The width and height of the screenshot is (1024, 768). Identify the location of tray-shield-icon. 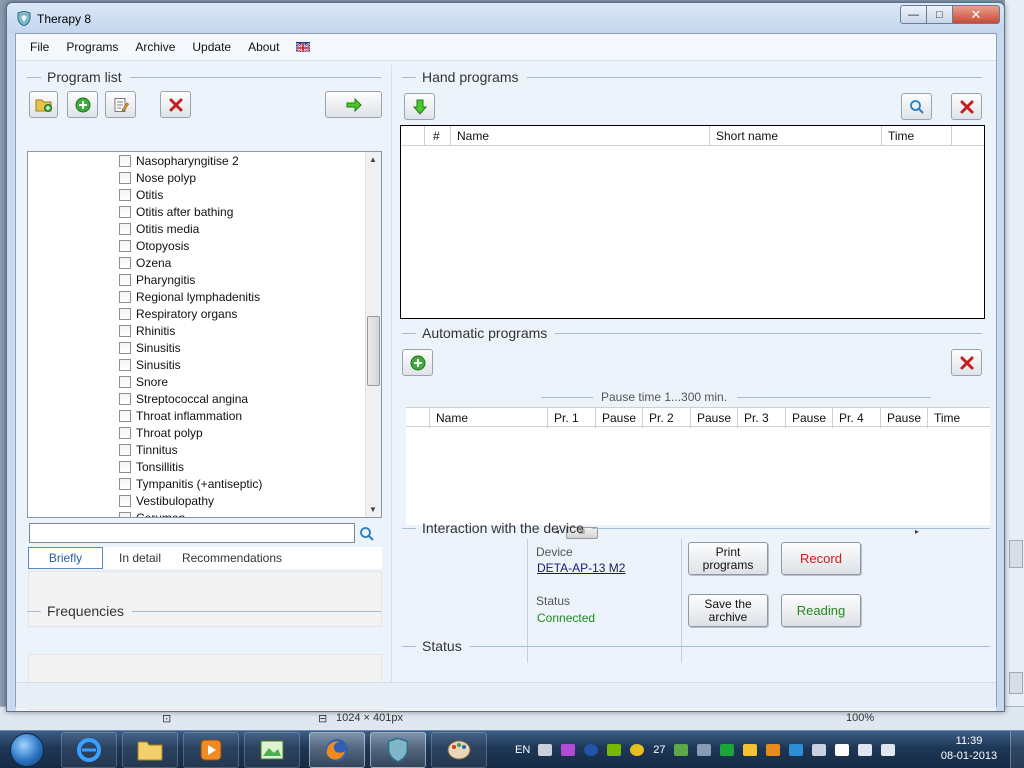
(591, 750).